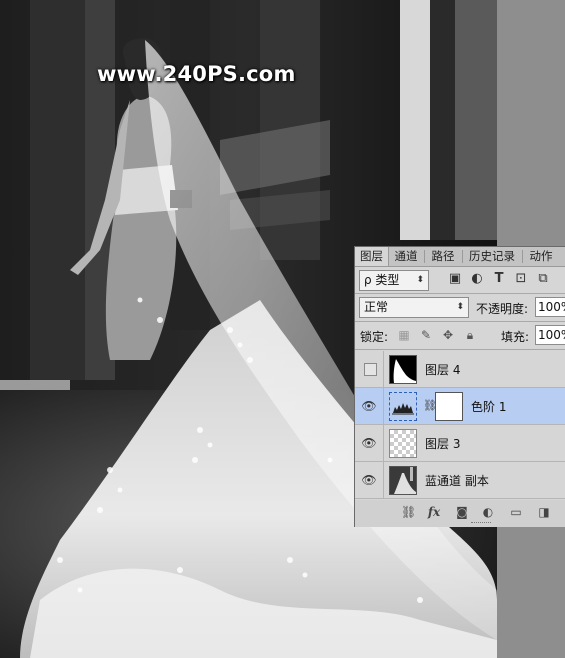  I want to click on tab-history: 历史记录, so click(492, 256).